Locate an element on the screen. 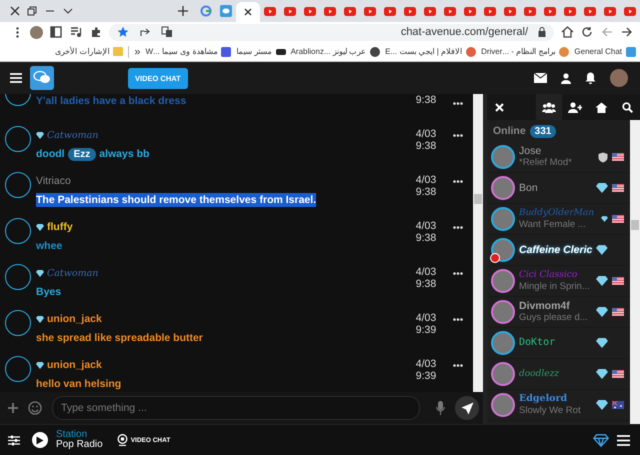 The image size is (640, 455). group-icon is located at coordinates (549, 107).